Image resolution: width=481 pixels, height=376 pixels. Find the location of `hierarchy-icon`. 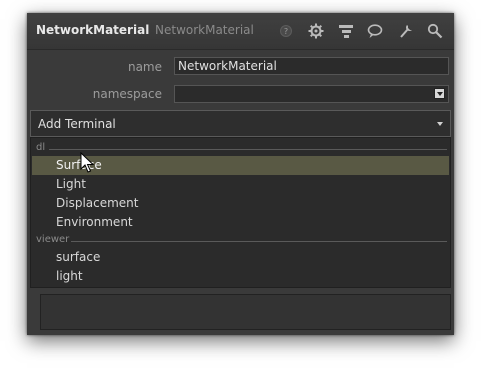

hierarchy-icon is located at coordinates (346, 31).